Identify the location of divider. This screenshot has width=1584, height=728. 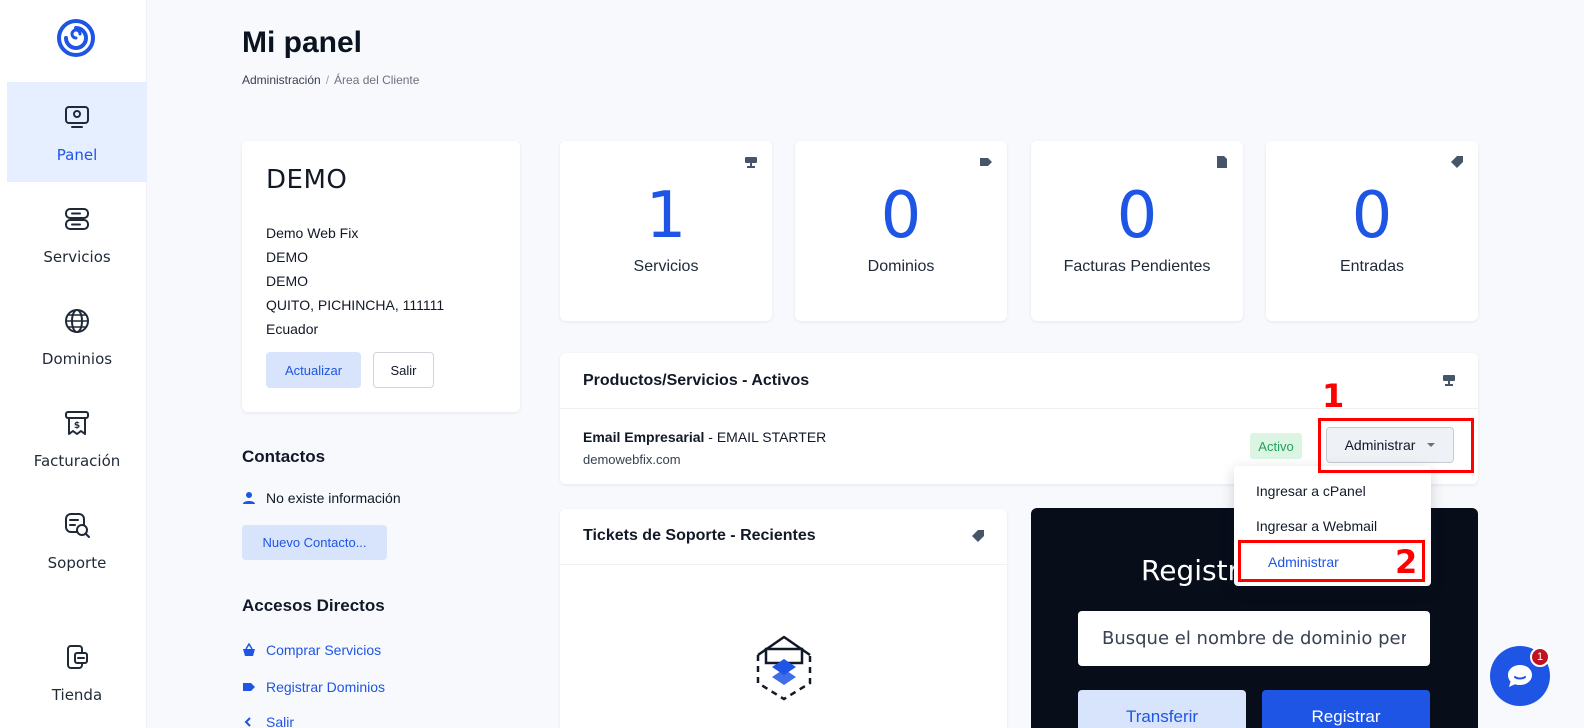
(783, 564).